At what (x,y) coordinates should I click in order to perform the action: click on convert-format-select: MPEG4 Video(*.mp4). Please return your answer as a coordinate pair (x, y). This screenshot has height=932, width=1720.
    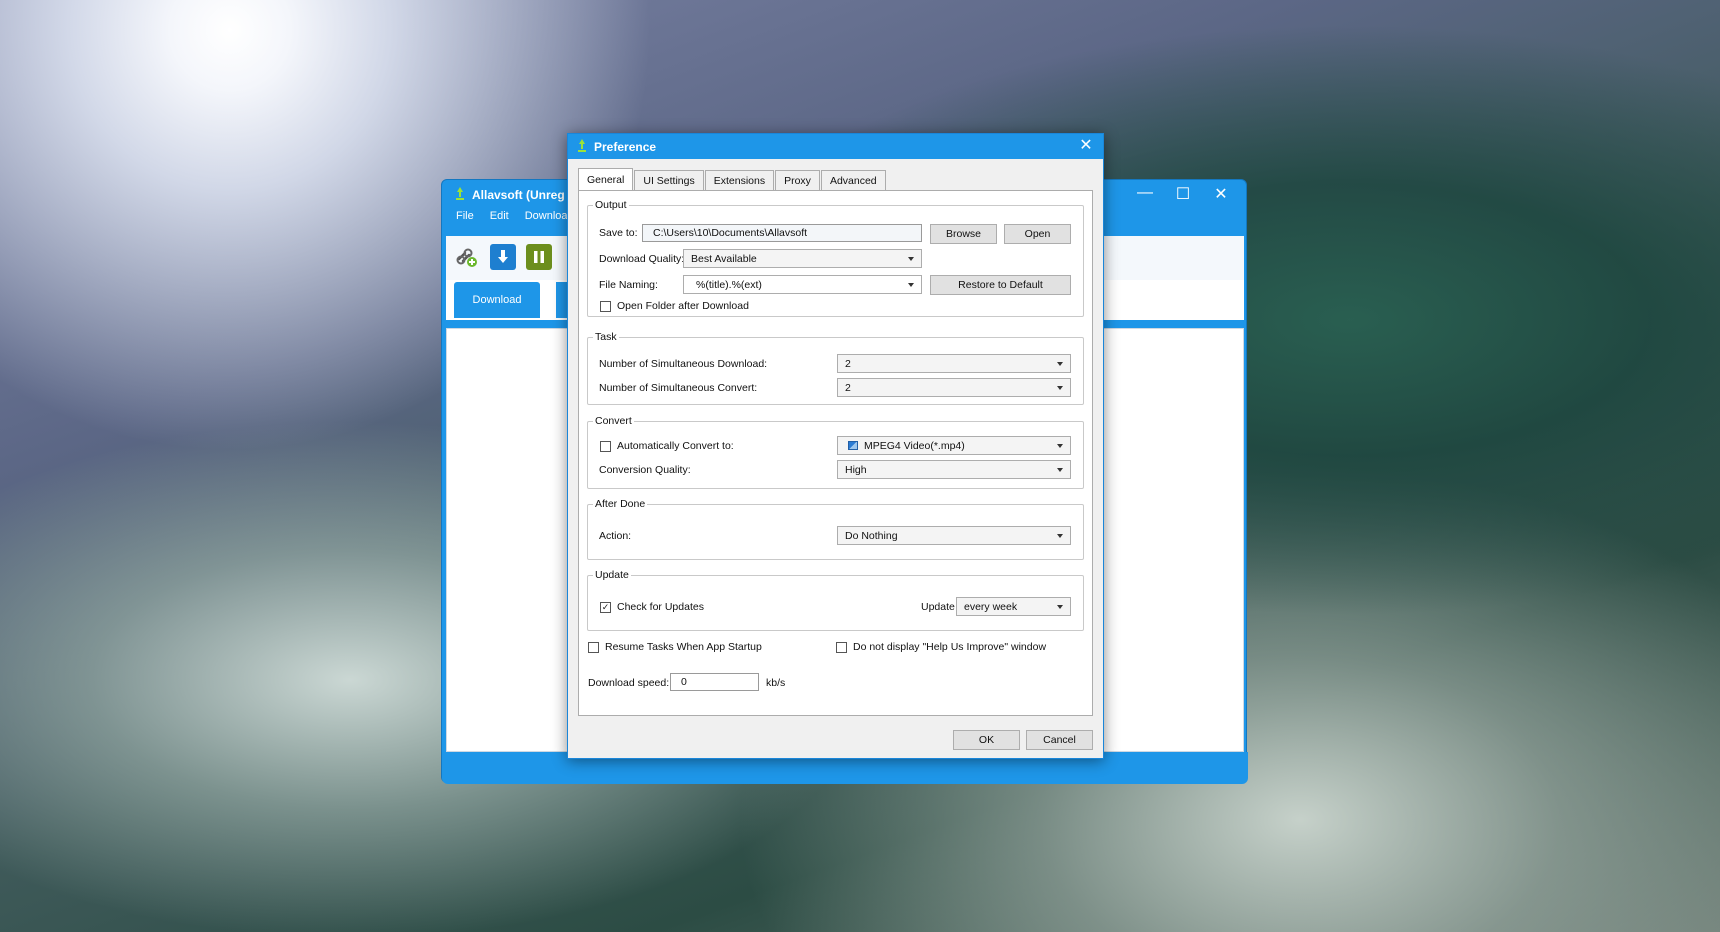
    Looking at the image, I should click on (954, 445).